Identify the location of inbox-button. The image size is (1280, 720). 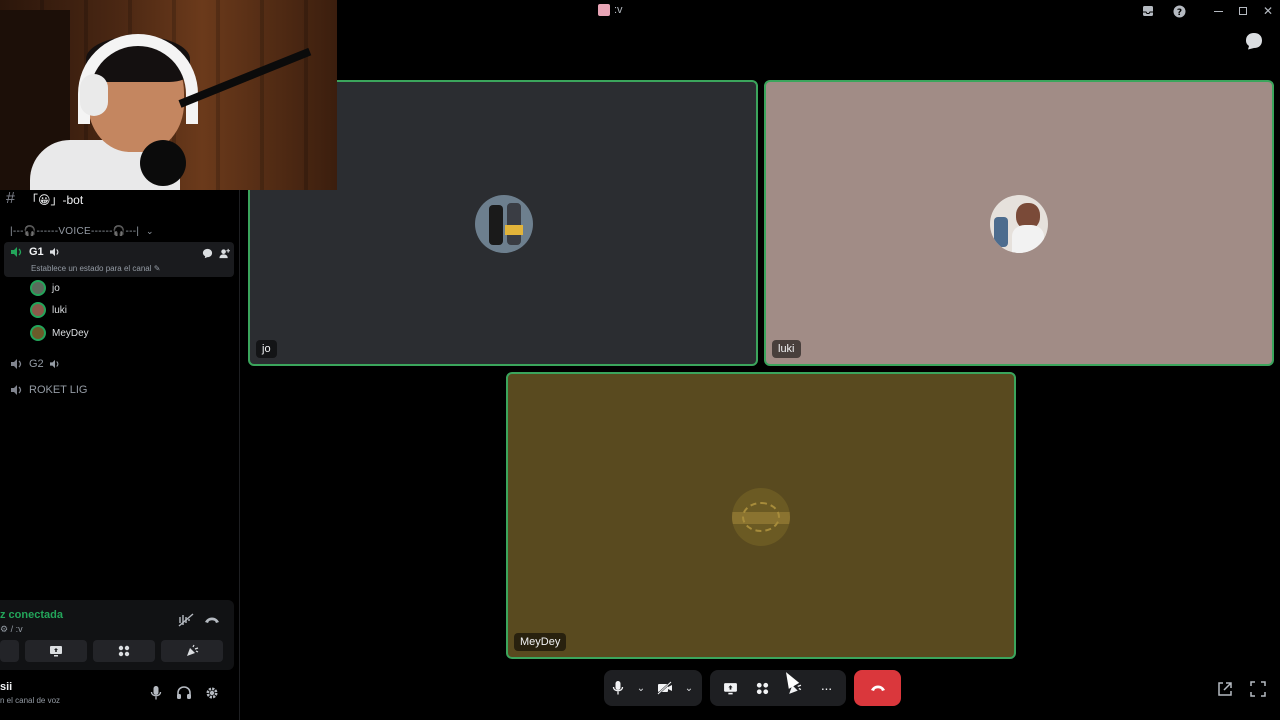
(1148, 11).